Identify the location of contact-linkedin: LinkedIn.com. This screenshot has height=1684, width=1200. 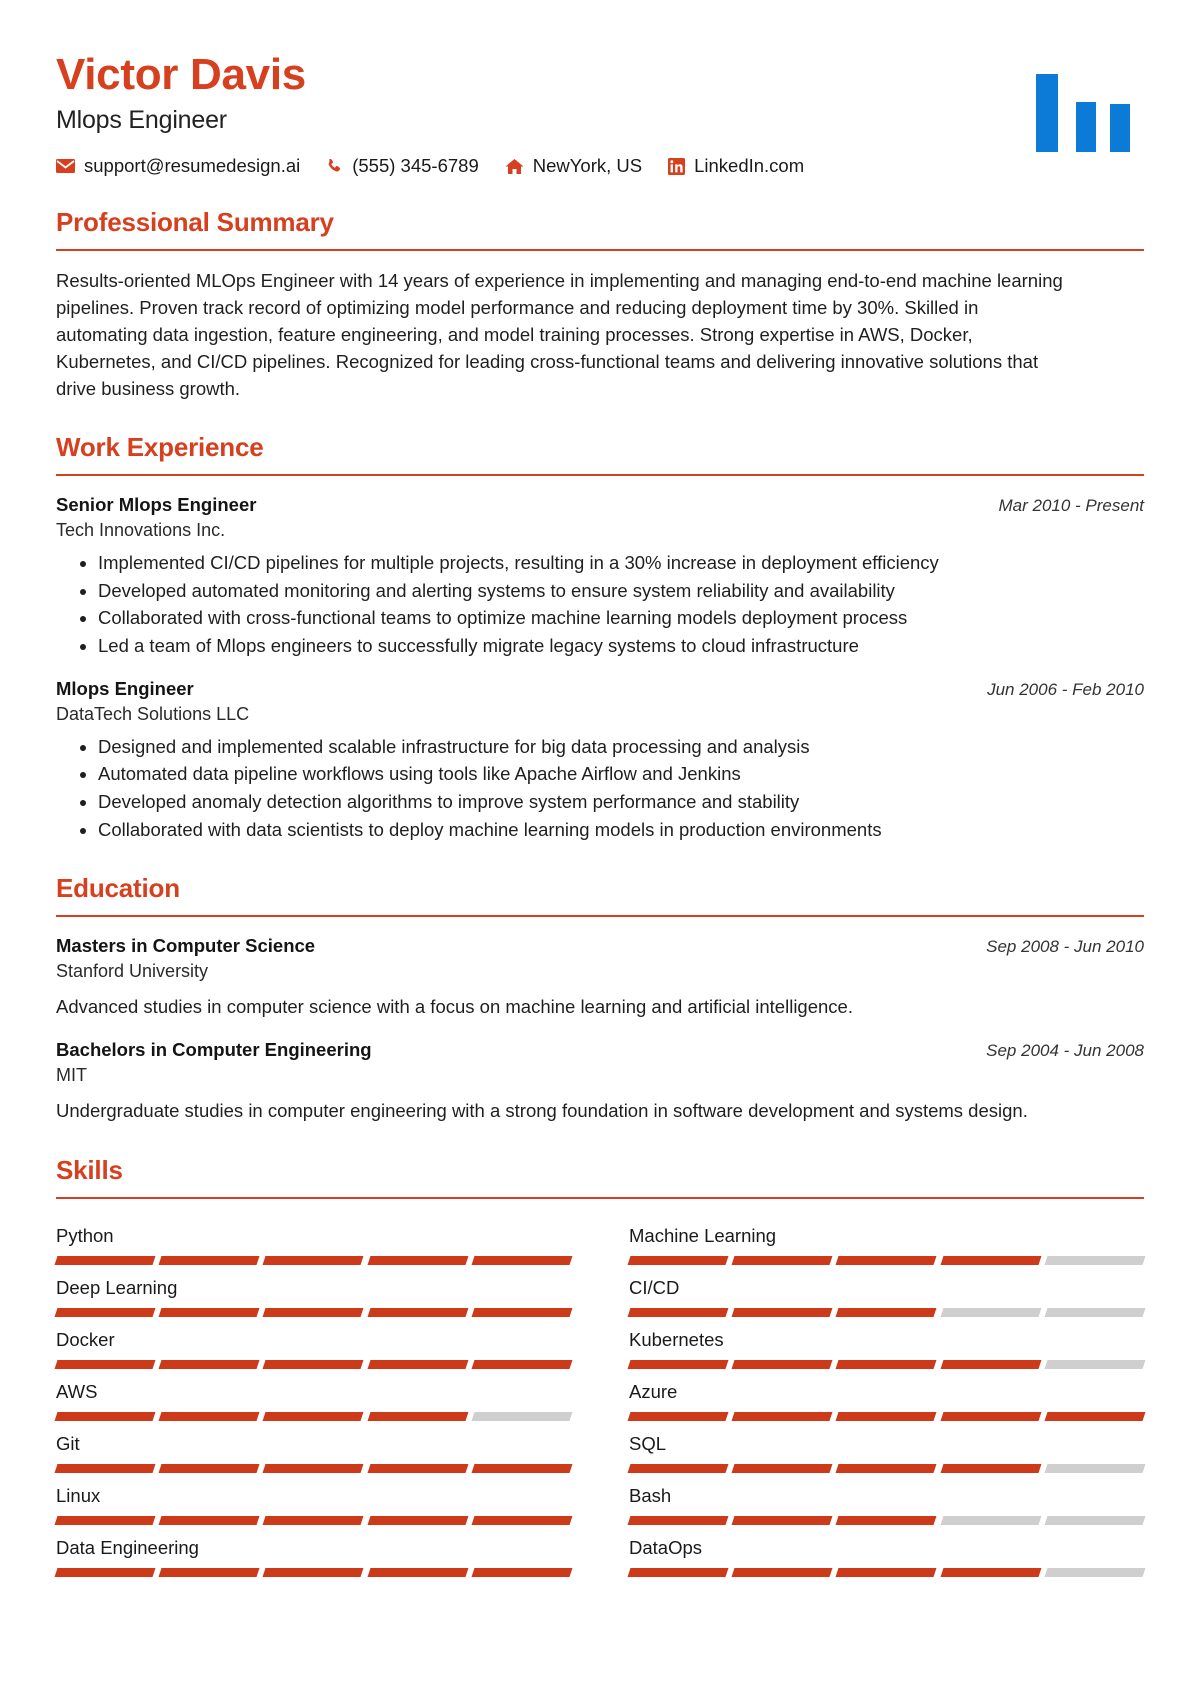
(736, 166).